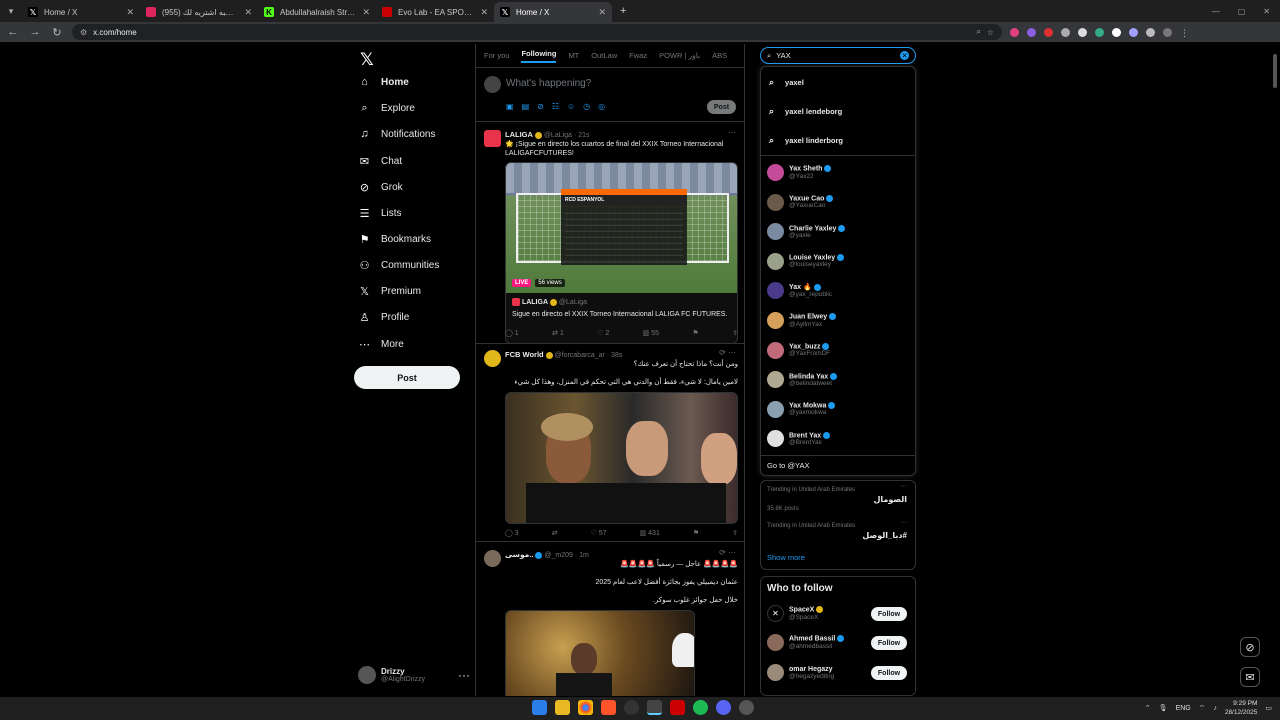 The width and height of the screenshot is (1280, 720). Describe the element at coordinates (199, 12) in the screenshot. I see `browser-tab: اي شي للسبه اشتريه لك (955) ✕` at that location.